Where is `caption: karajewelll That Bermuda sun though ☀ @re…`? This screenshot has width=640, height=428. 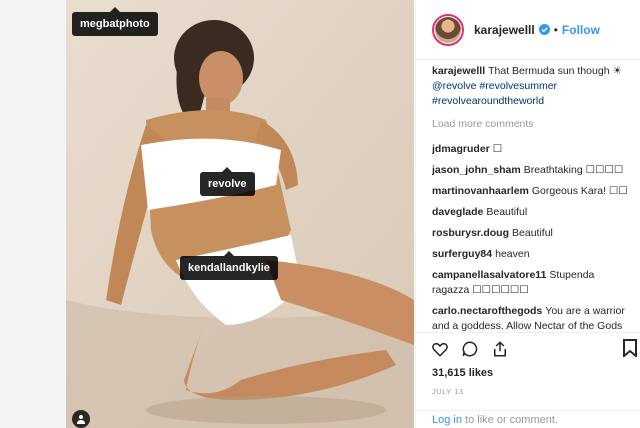
caption: karajewelll That Bermuda sun though ☀ @re… is located at coordinates (532, 86).